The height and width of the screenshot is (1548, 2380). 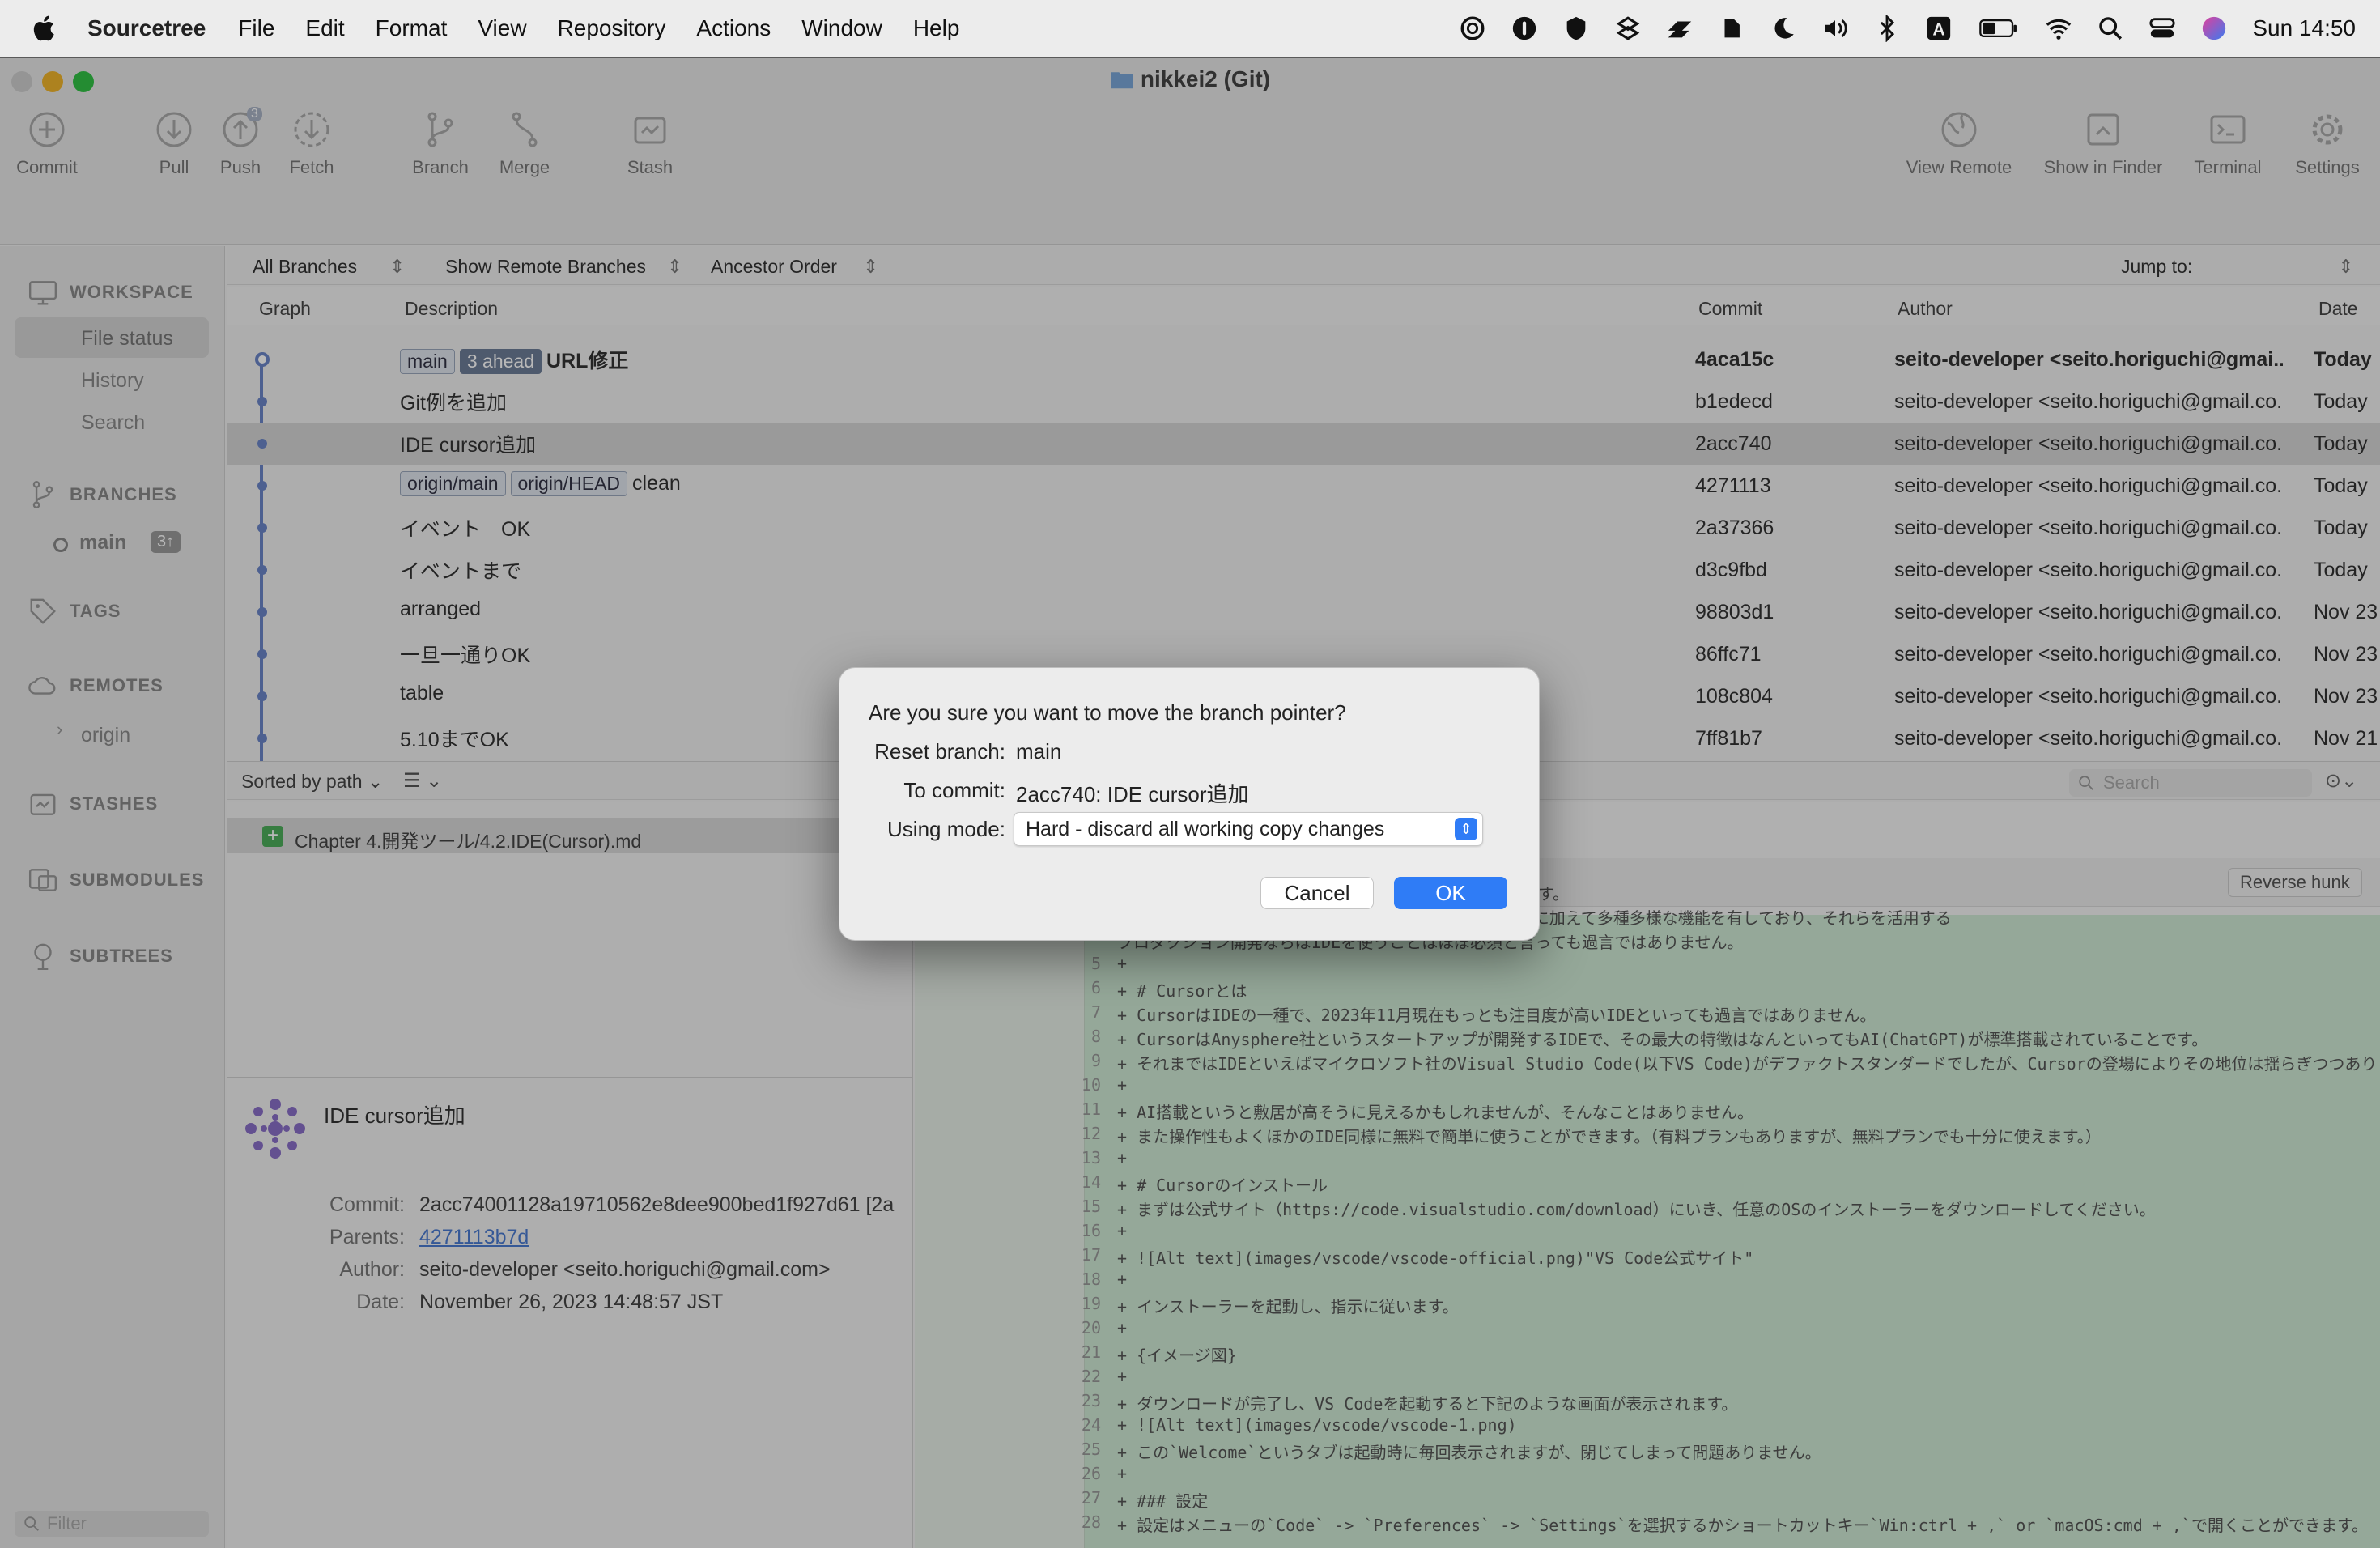 What do you see at coordinates (733, 28) in the screenshot?
I see `menu-actions: Actions` at bounding box center [733, 28].